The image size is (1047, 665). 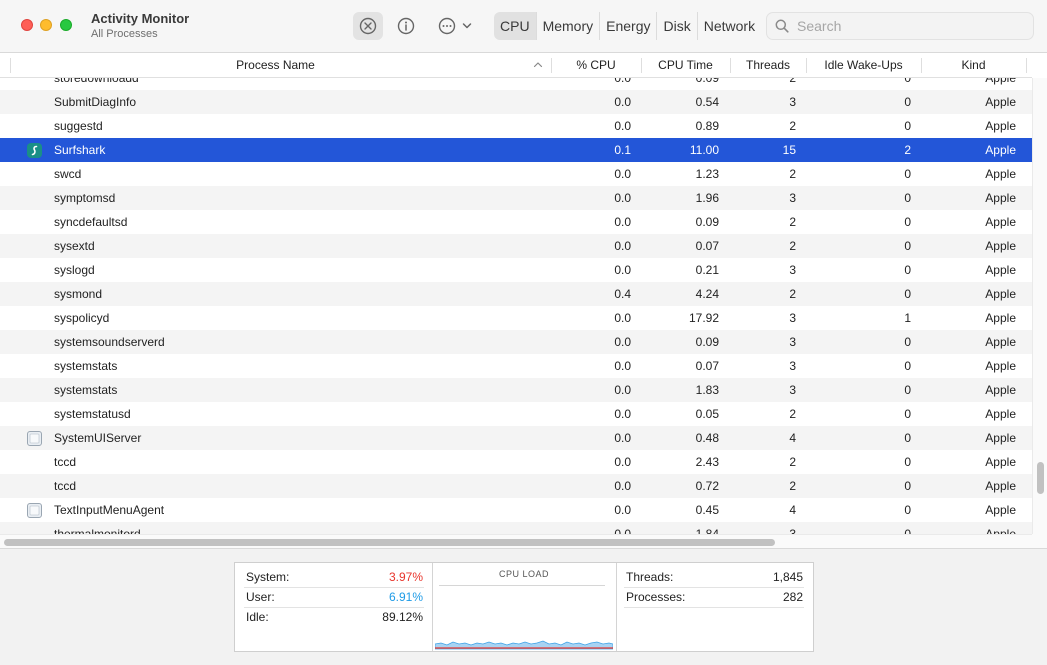 What do you see at coordinates (516, 198) in the screenshot?
I see `table-row: symptomsd 0.0 1.96 3 0 Apple` at bounding box center [516, 198].